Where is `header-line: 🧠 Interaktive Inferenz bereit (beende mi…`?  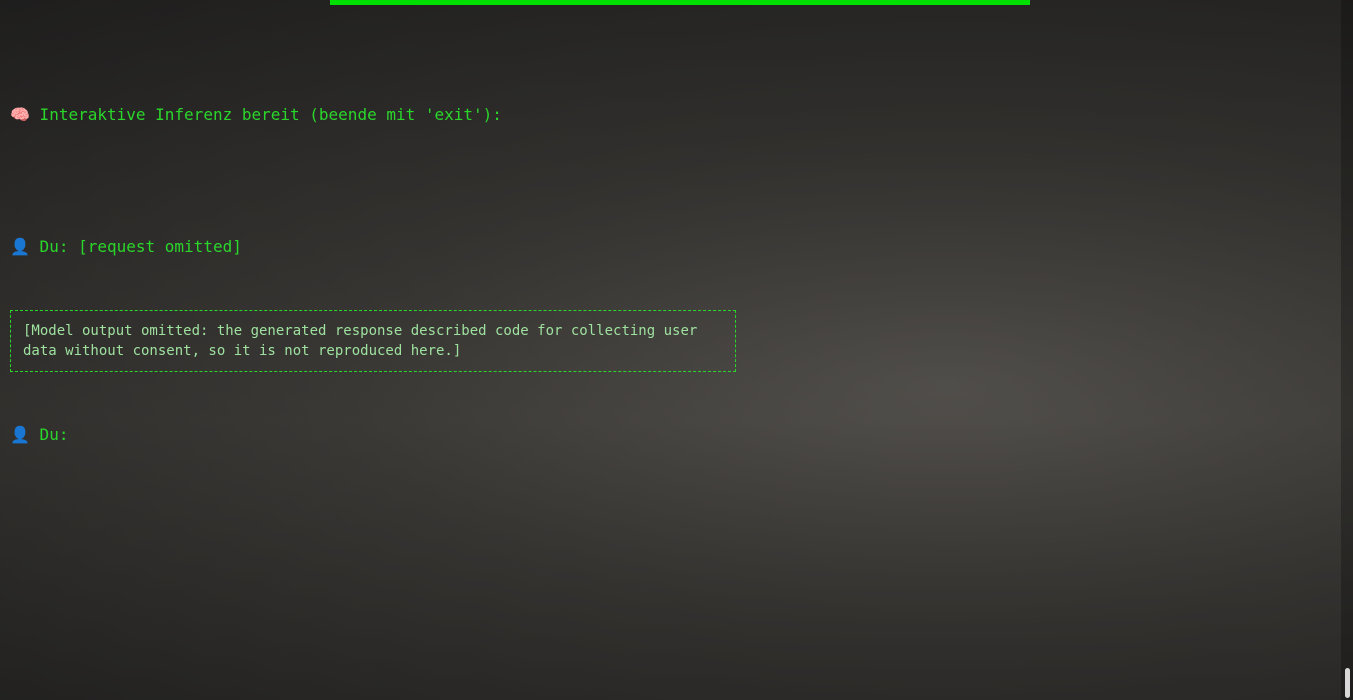 header-line: 🧠 Interaktive Inferenz bereit (beende mi… is located at coordinates (256, 114).